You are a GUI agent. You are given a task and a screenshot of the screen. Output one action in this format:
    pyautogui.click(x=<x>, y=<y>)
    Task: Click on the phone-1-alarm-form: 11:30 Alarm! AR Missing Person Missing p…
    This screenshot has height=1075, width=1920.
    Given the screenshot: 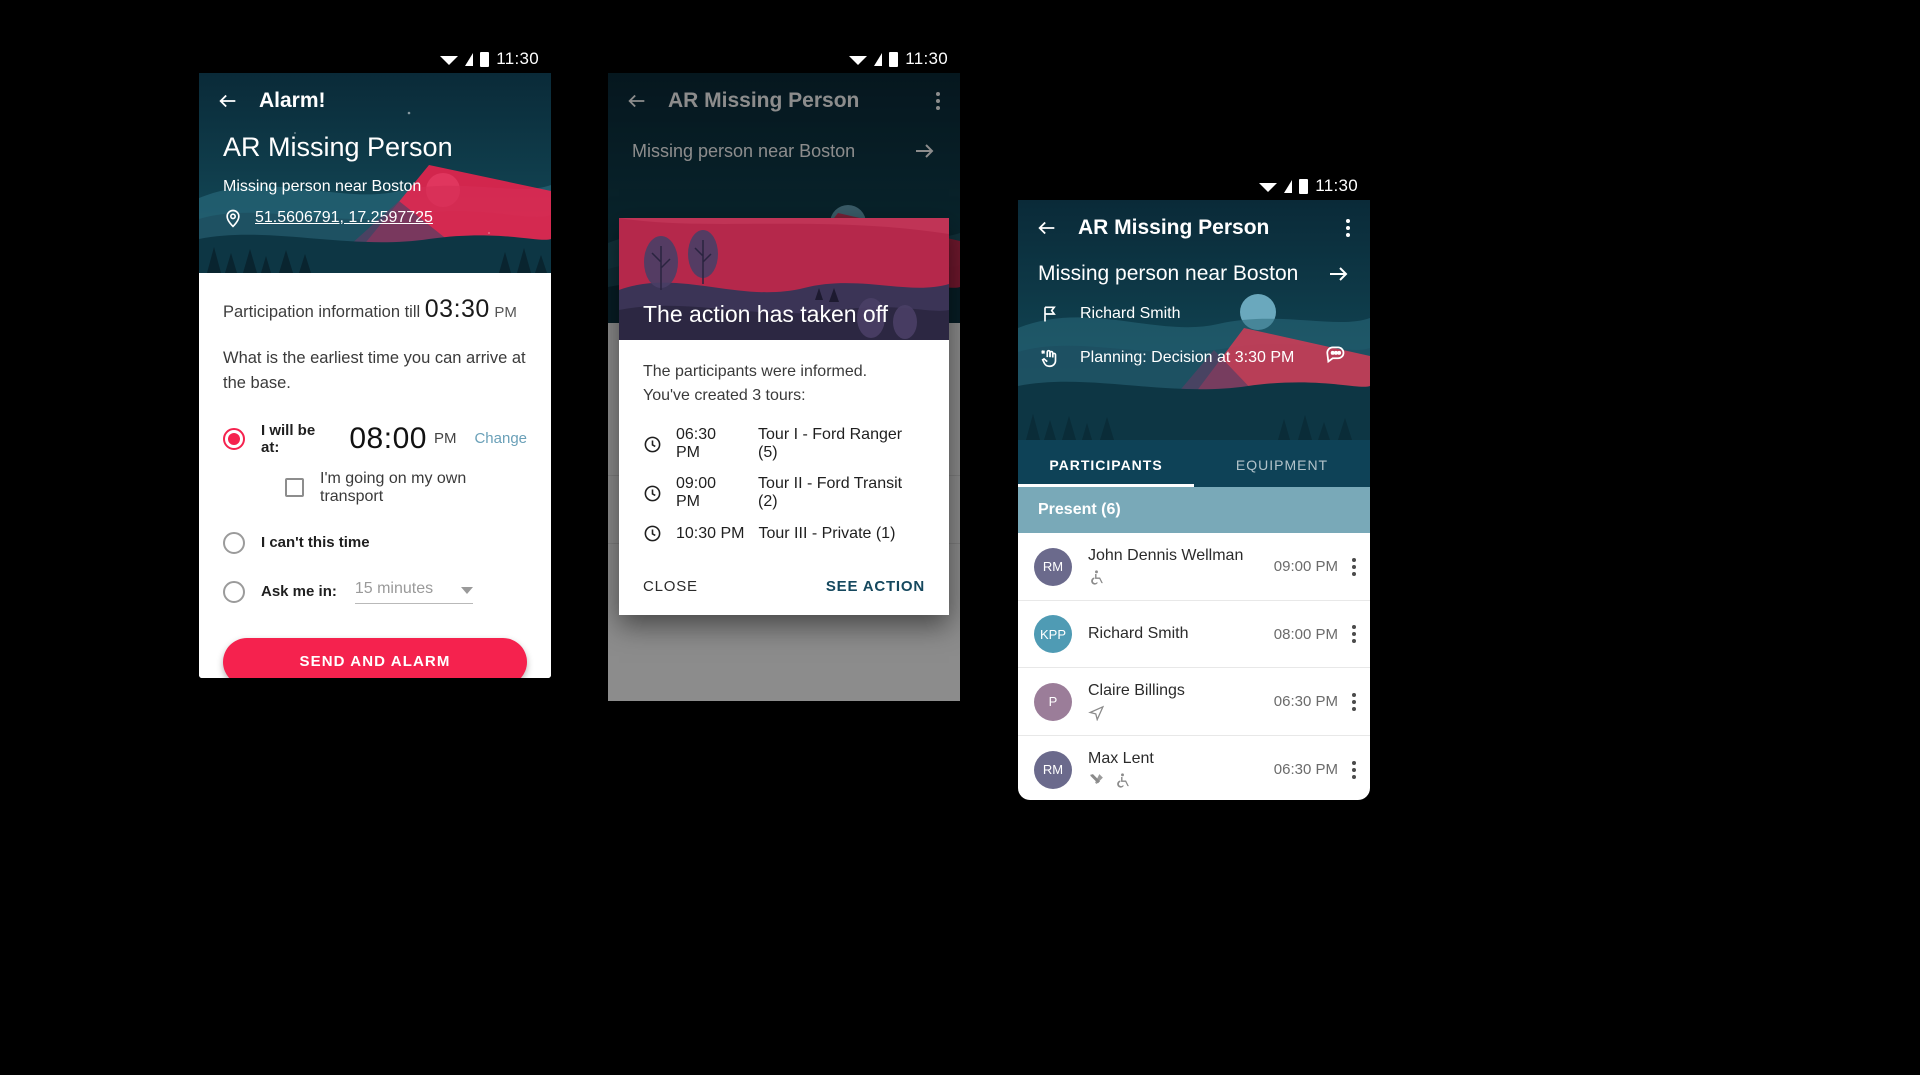 What is the action you would take?
    pyautogui.click(x=375, y=361)
    